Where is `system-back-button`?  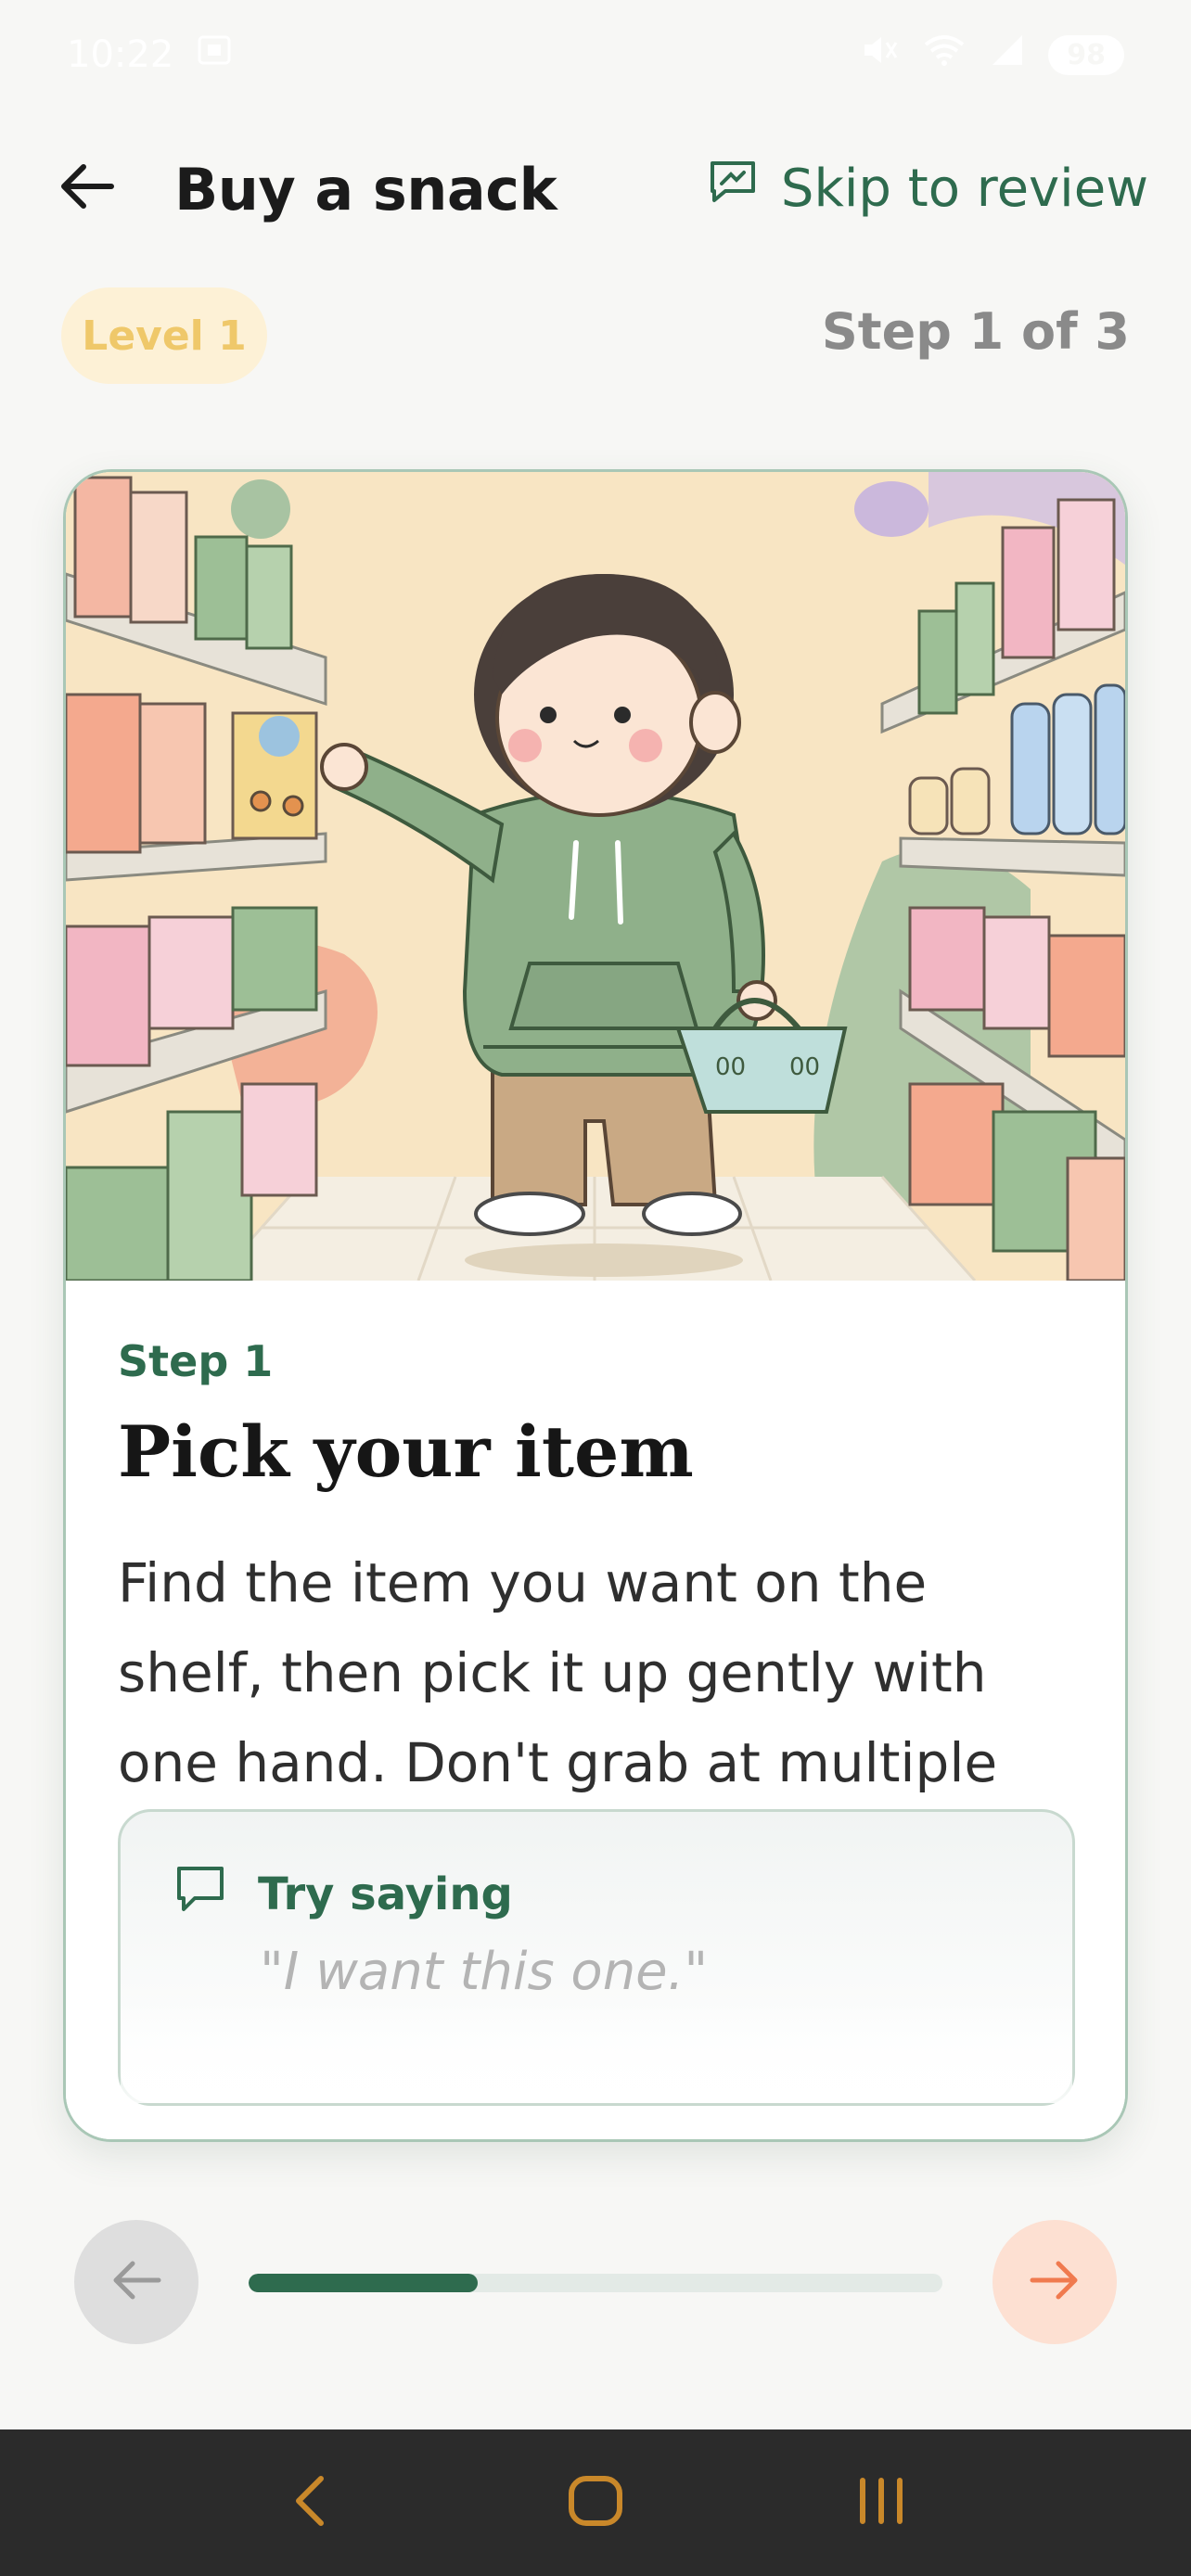
system-back-button is located at coordinates (309, 2502).